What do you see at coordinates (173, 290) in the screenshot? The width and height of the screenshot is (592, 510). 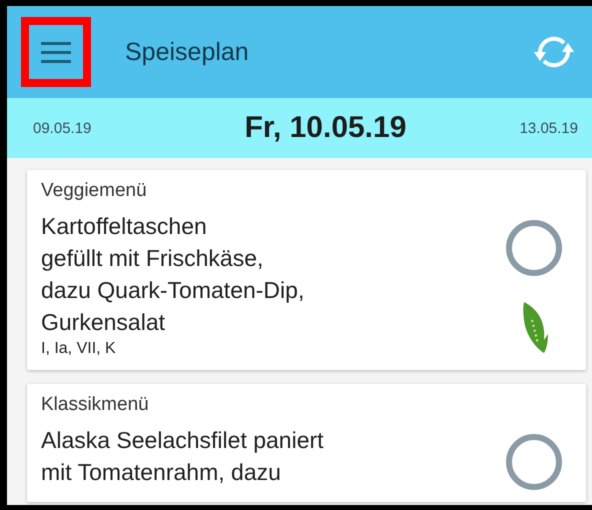 I see `meal-description-line: dazu Quark-Tomaten-Dip,` at bounding box center [173, 290].